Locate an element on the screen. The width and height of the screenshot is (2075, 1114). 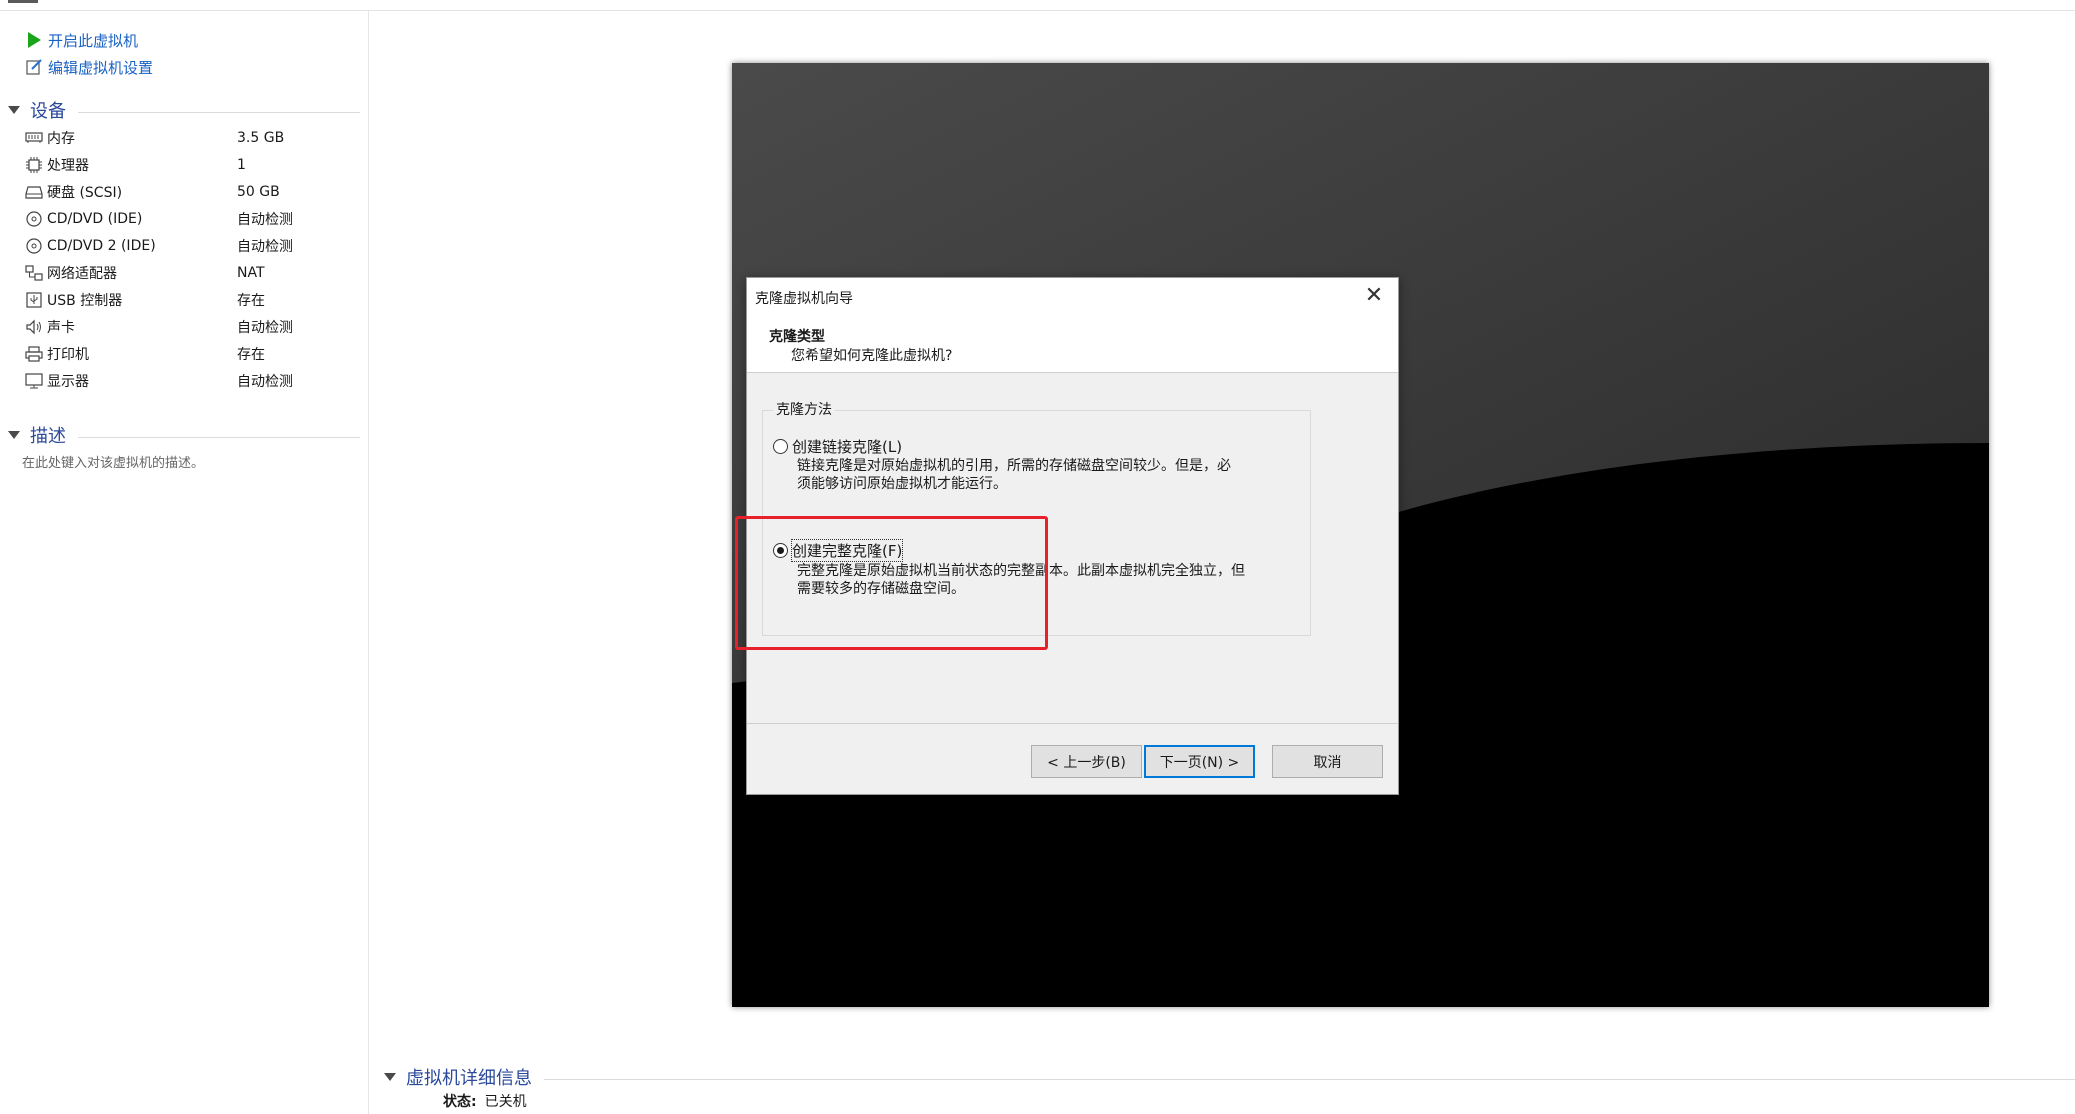
description-section-header: 描述 is located at coordinates (184, 435).